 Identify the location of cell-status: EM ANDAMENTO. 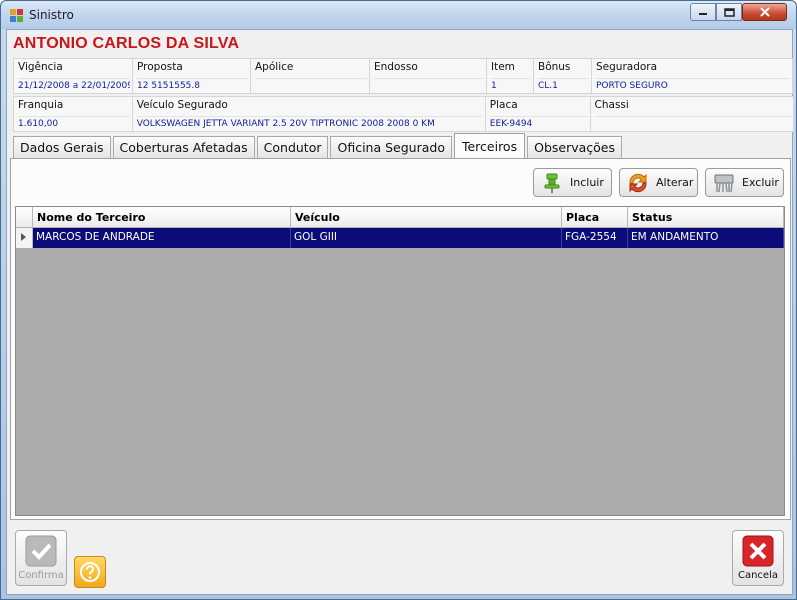
(706, 238).